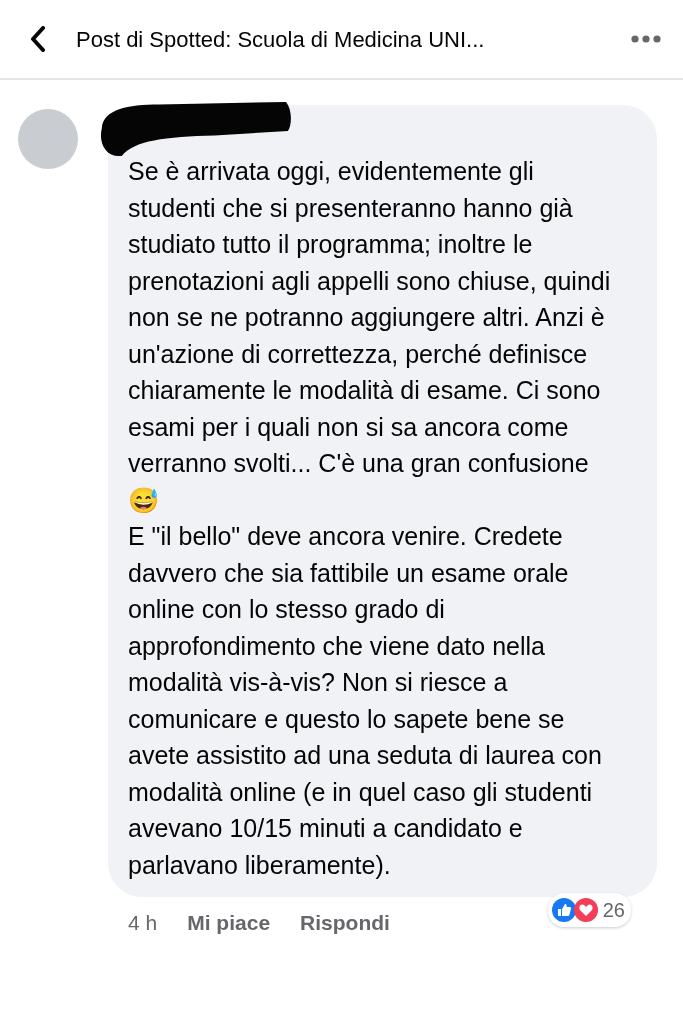 The height and width of the screenshot is (1024, 683). Describe the element at coordinates (38, 39) in the screenshot. I see `back-icon` at that location.